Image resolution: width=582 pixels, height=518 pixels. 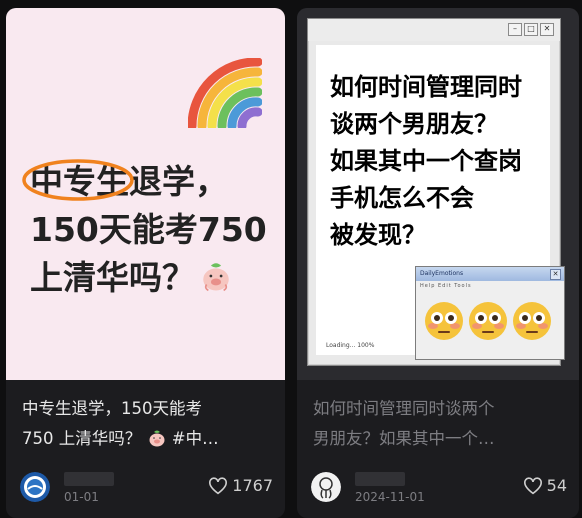 What do you see at coordinates (531, 29) in the screenshot?
I see `maximize-icon: □` at bounding box center [531, 29].